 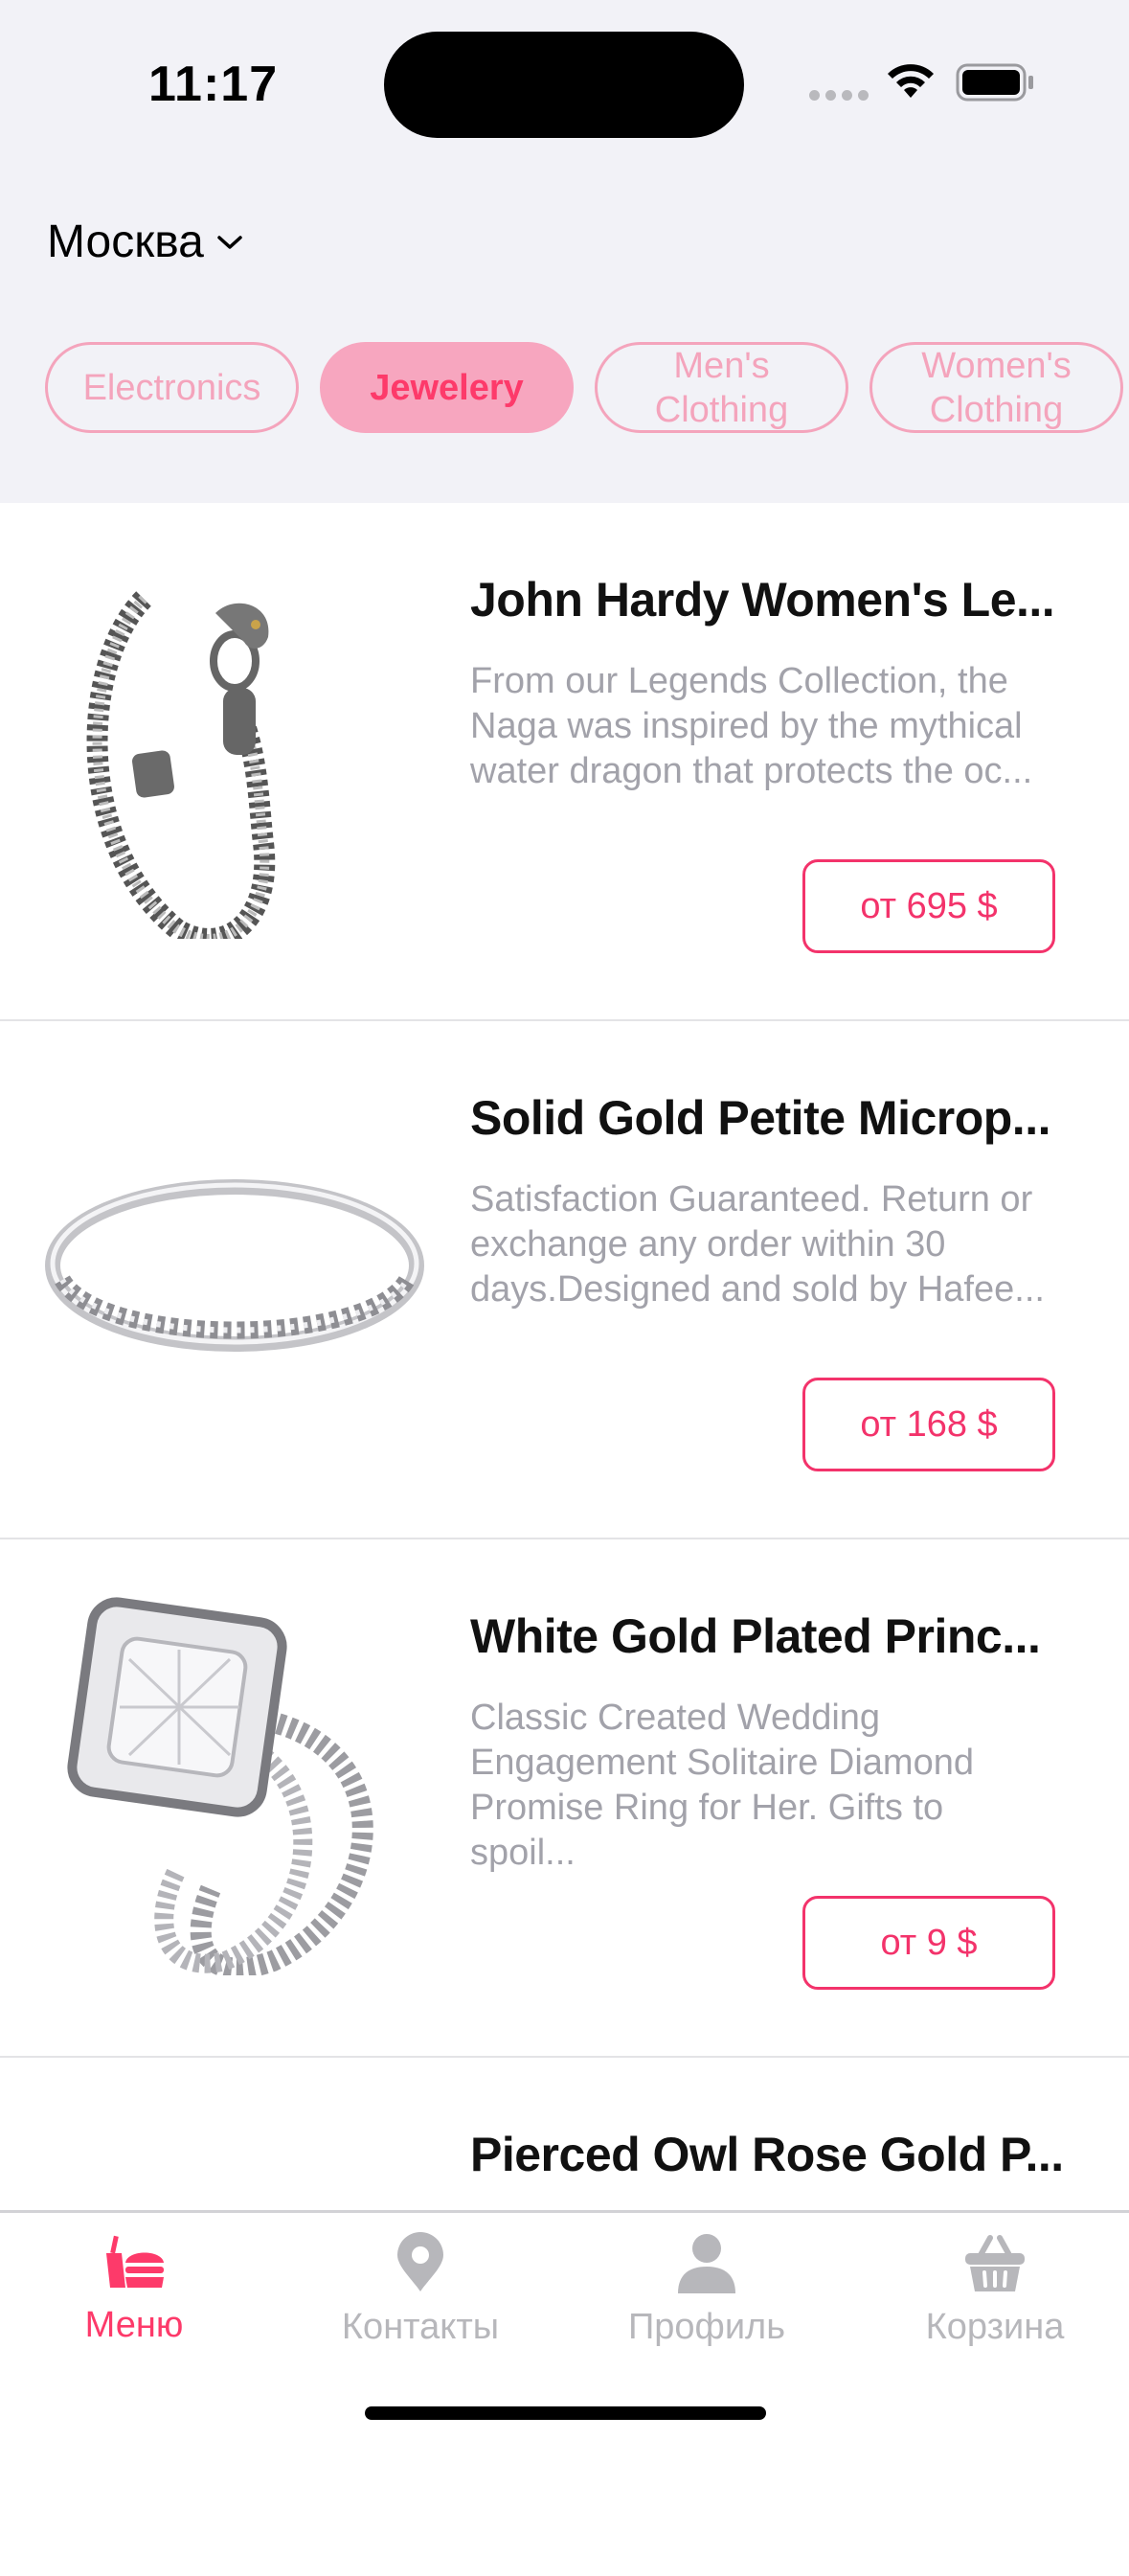 I want to click on price-button: от 695 $, so click(x=928, y=906).